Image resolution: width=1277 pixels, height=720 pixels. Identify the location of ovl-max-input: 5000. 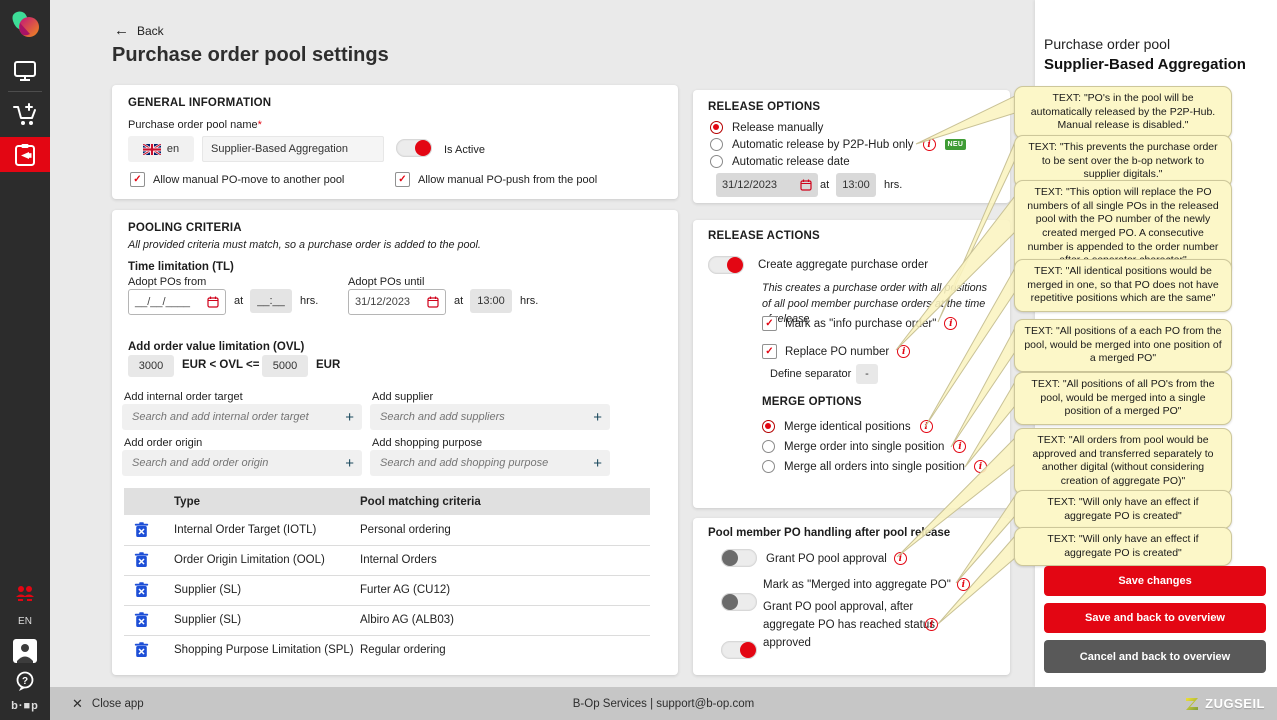
(285, 366).